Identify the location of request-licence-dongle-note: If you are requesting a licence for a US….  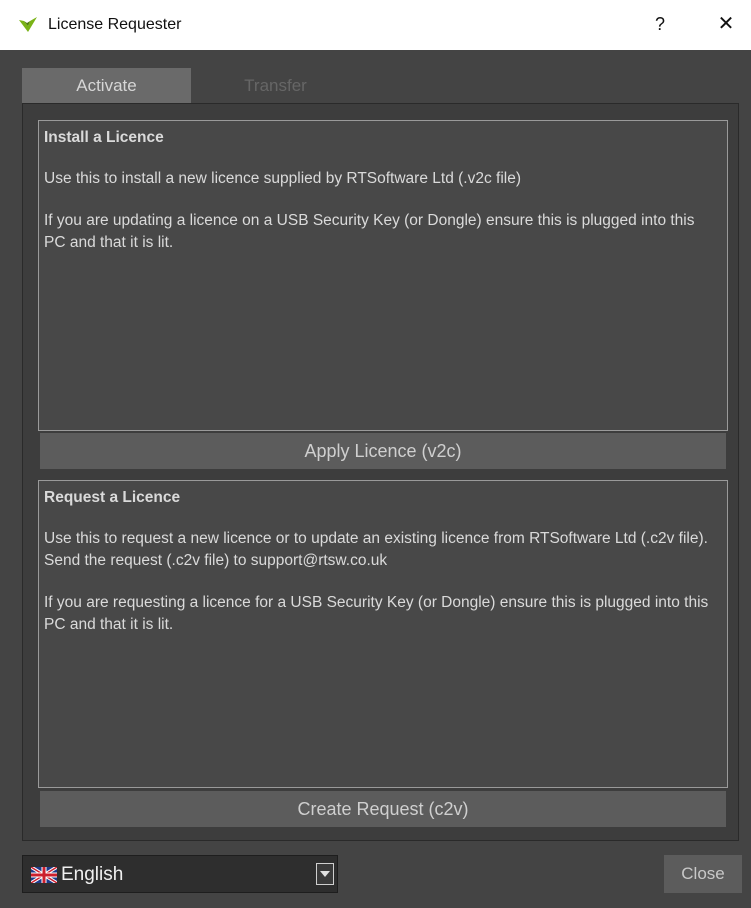
(376, 613).